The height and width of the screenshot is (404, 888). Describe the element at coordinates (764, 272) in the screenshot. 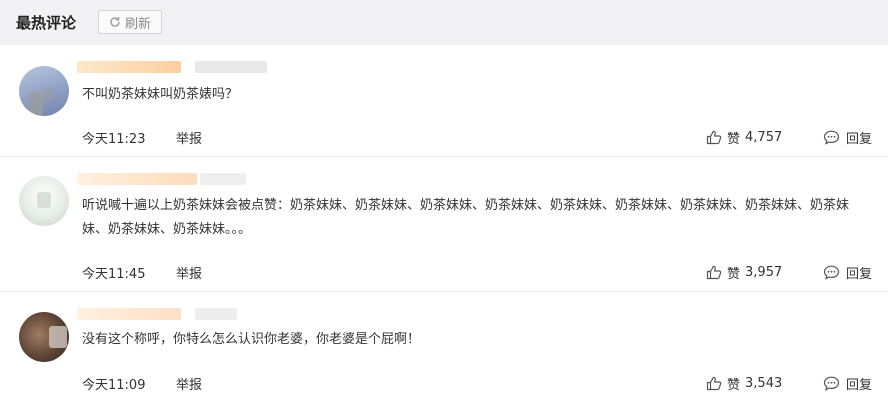

I see `like-count: 3,957` at that location.